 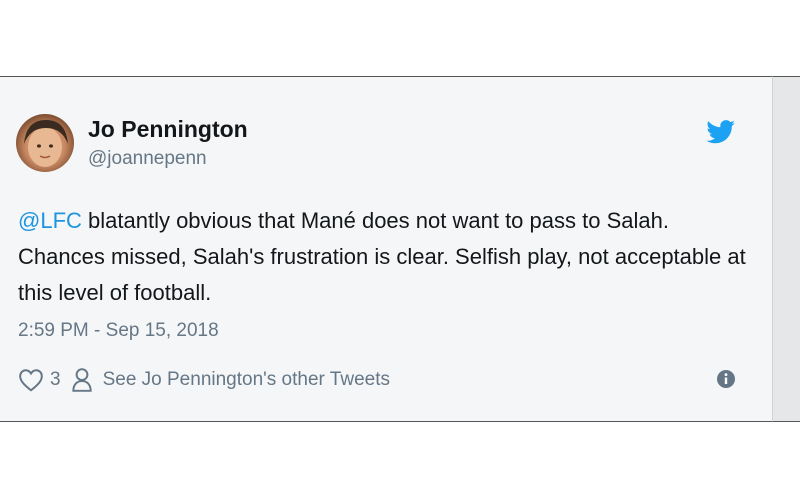 I want to click on tweet-timestamp: 2:59 PM - Sep 15, 2018, so click(x=118, y=331).